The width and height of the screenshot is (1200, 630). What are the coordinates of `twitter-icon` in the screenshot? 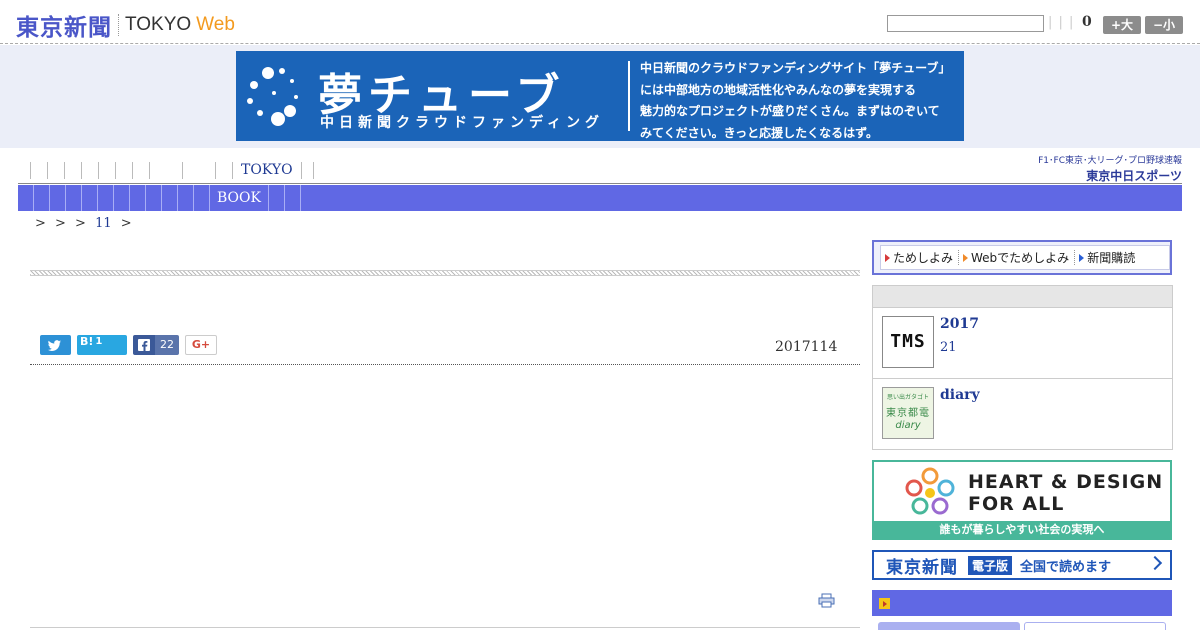 It's located at (54, 345).